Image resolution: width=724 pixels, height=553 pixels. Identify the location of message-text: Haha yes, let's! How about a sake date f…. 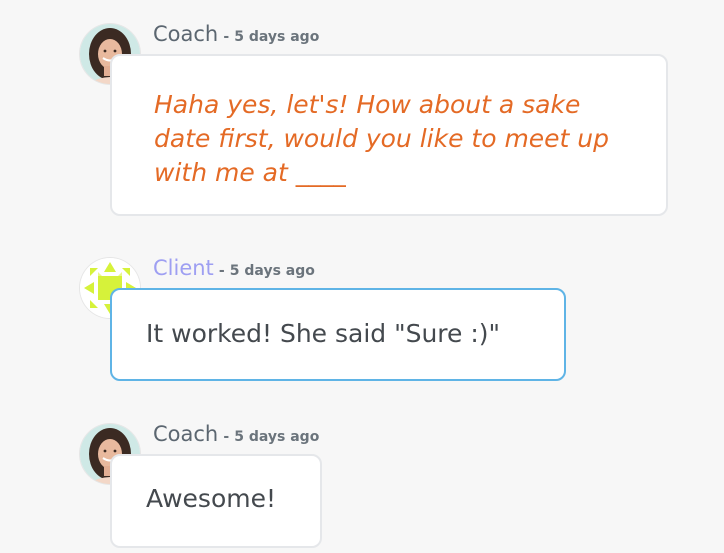
(410, 139).